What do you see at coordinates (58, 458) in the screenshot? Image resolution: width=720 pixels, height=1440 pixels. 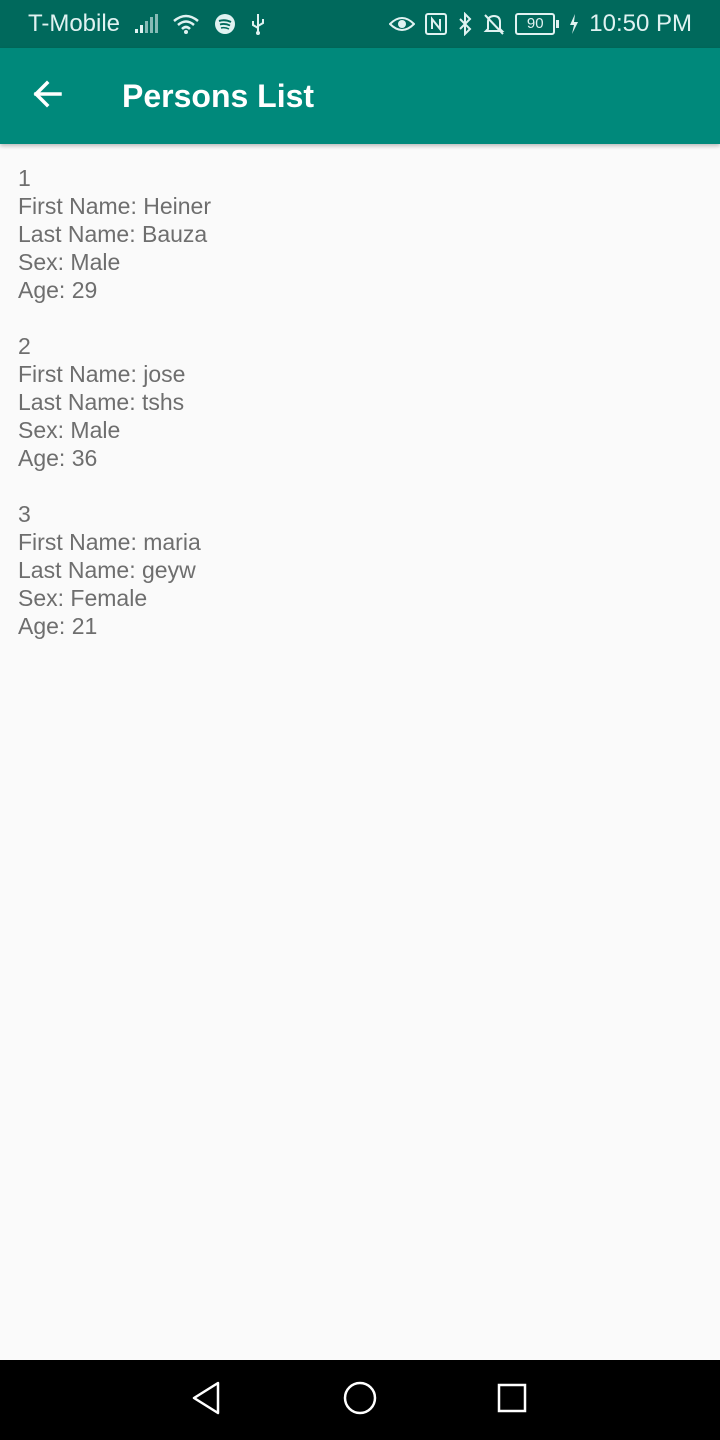 I see `person-age: Age: 36` at bounding box center [58, 458].